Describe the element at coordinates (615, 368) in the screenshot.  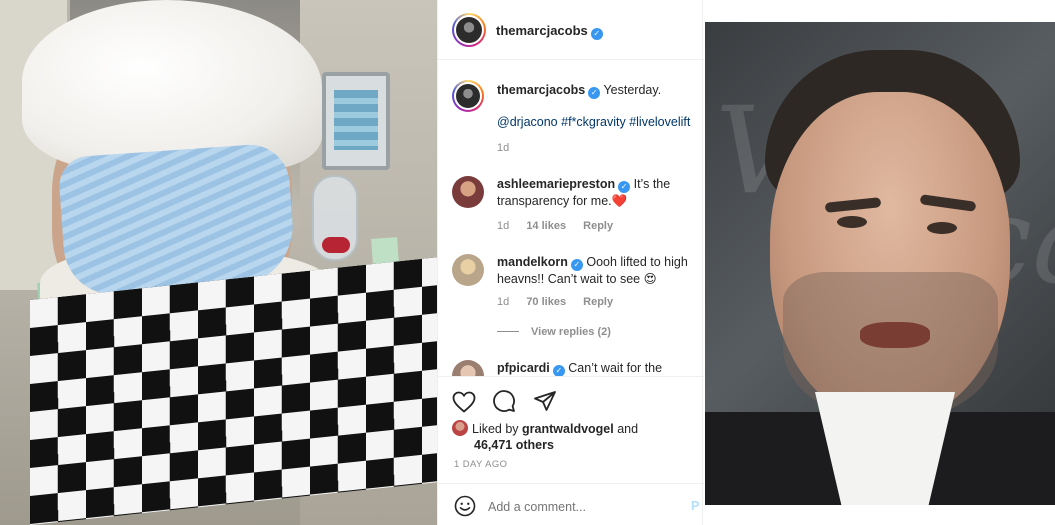
I see `comment-body: Can’t wait for the` at that location.